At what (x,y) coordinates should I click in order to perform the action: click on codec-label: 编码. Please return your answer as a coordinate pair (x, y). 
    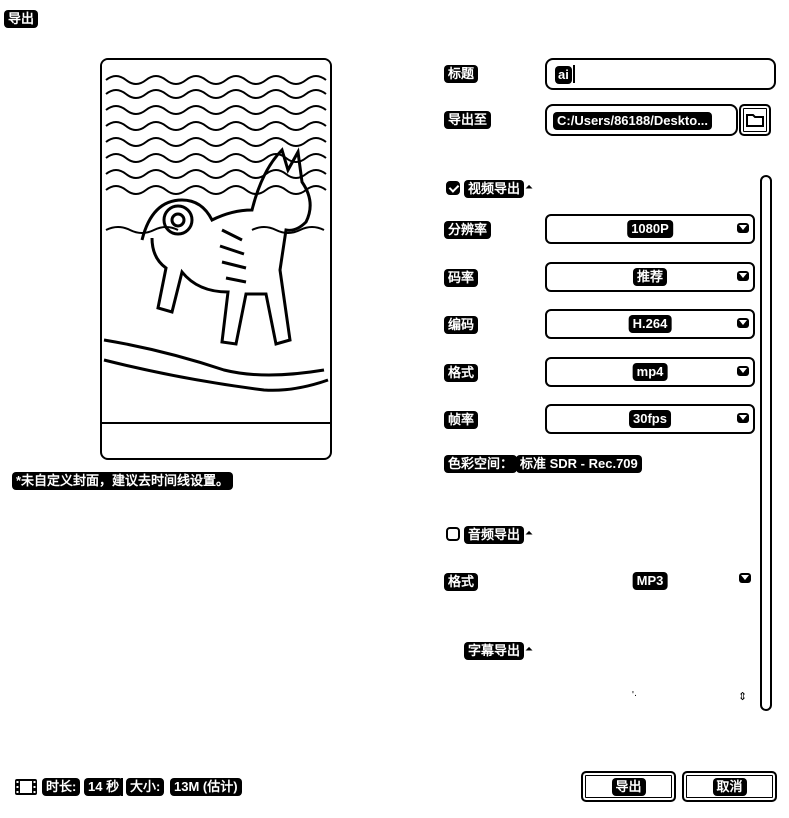
    Looking at the image, I should click on (461, 325).